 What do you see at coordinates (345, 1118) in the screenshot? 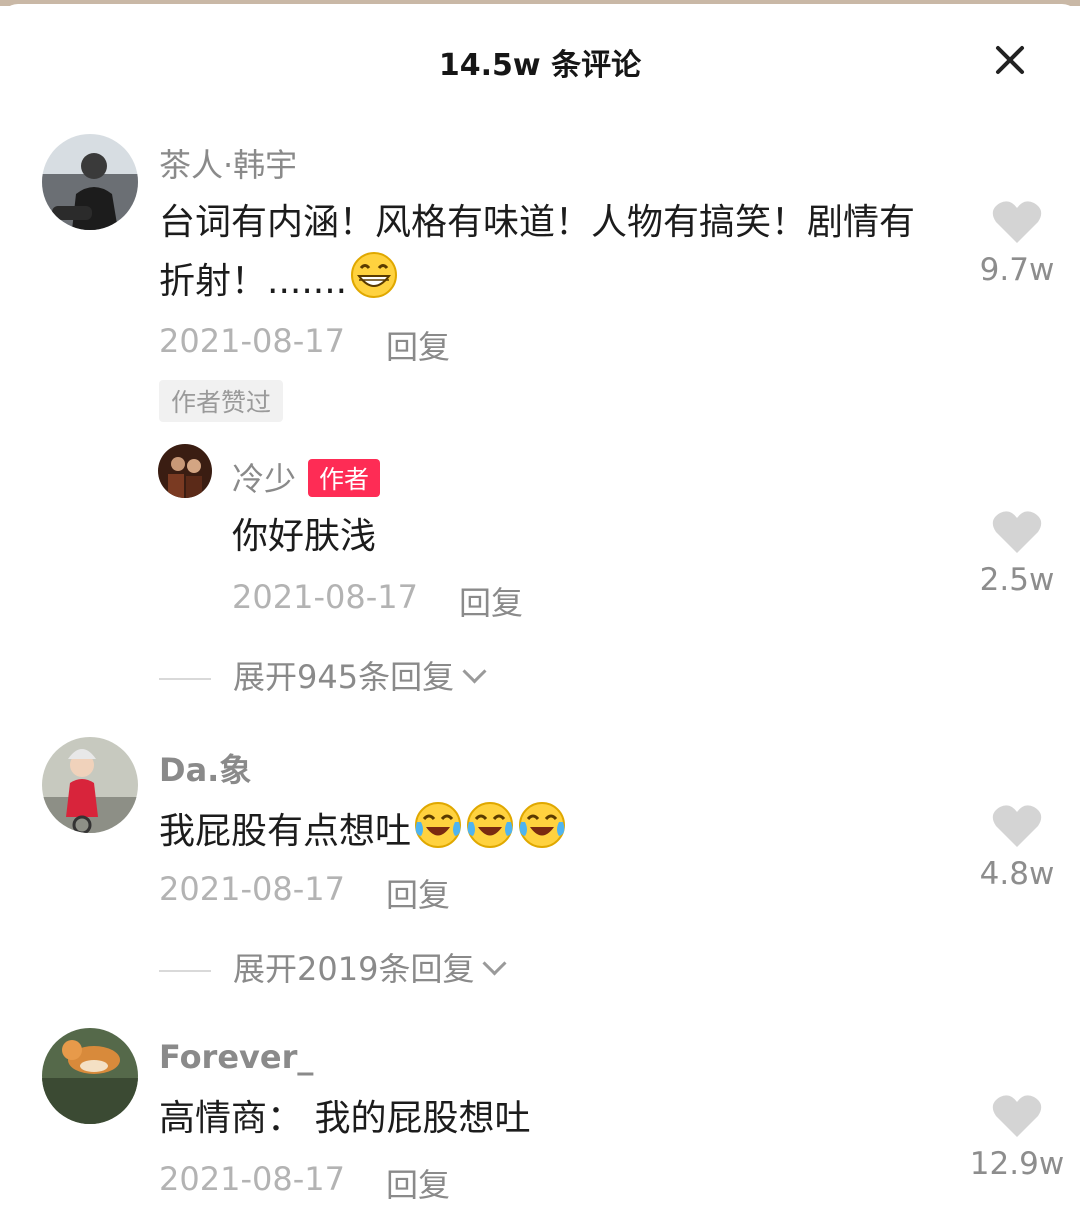
I see `comment-text: 高情商： 我的屁股想吐` at bounding box center [345, 1118].